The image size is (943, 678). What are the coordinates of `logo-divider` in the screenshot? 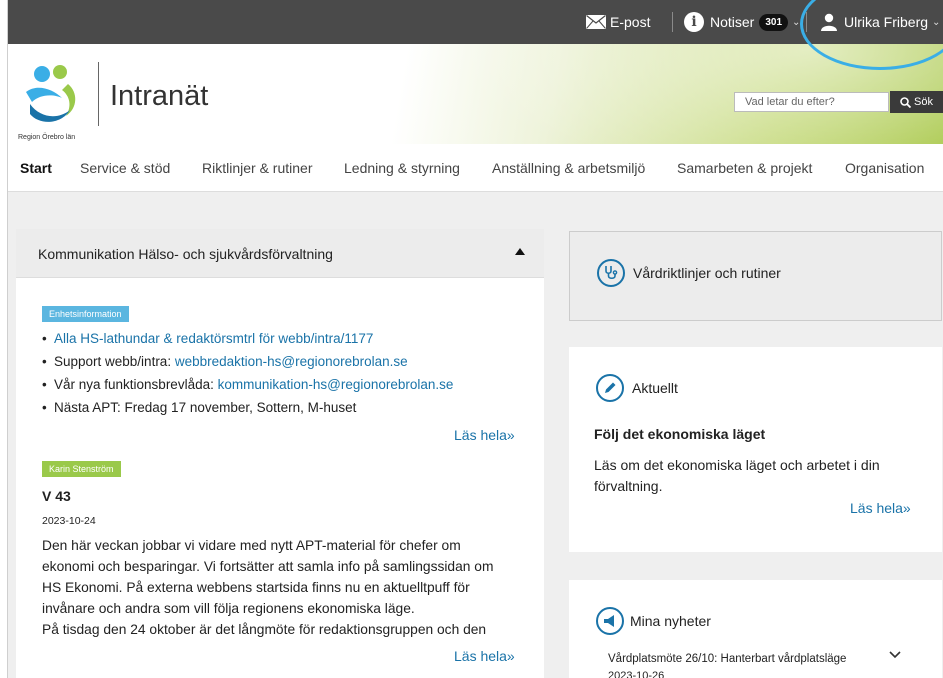 It's located at (98, 94).